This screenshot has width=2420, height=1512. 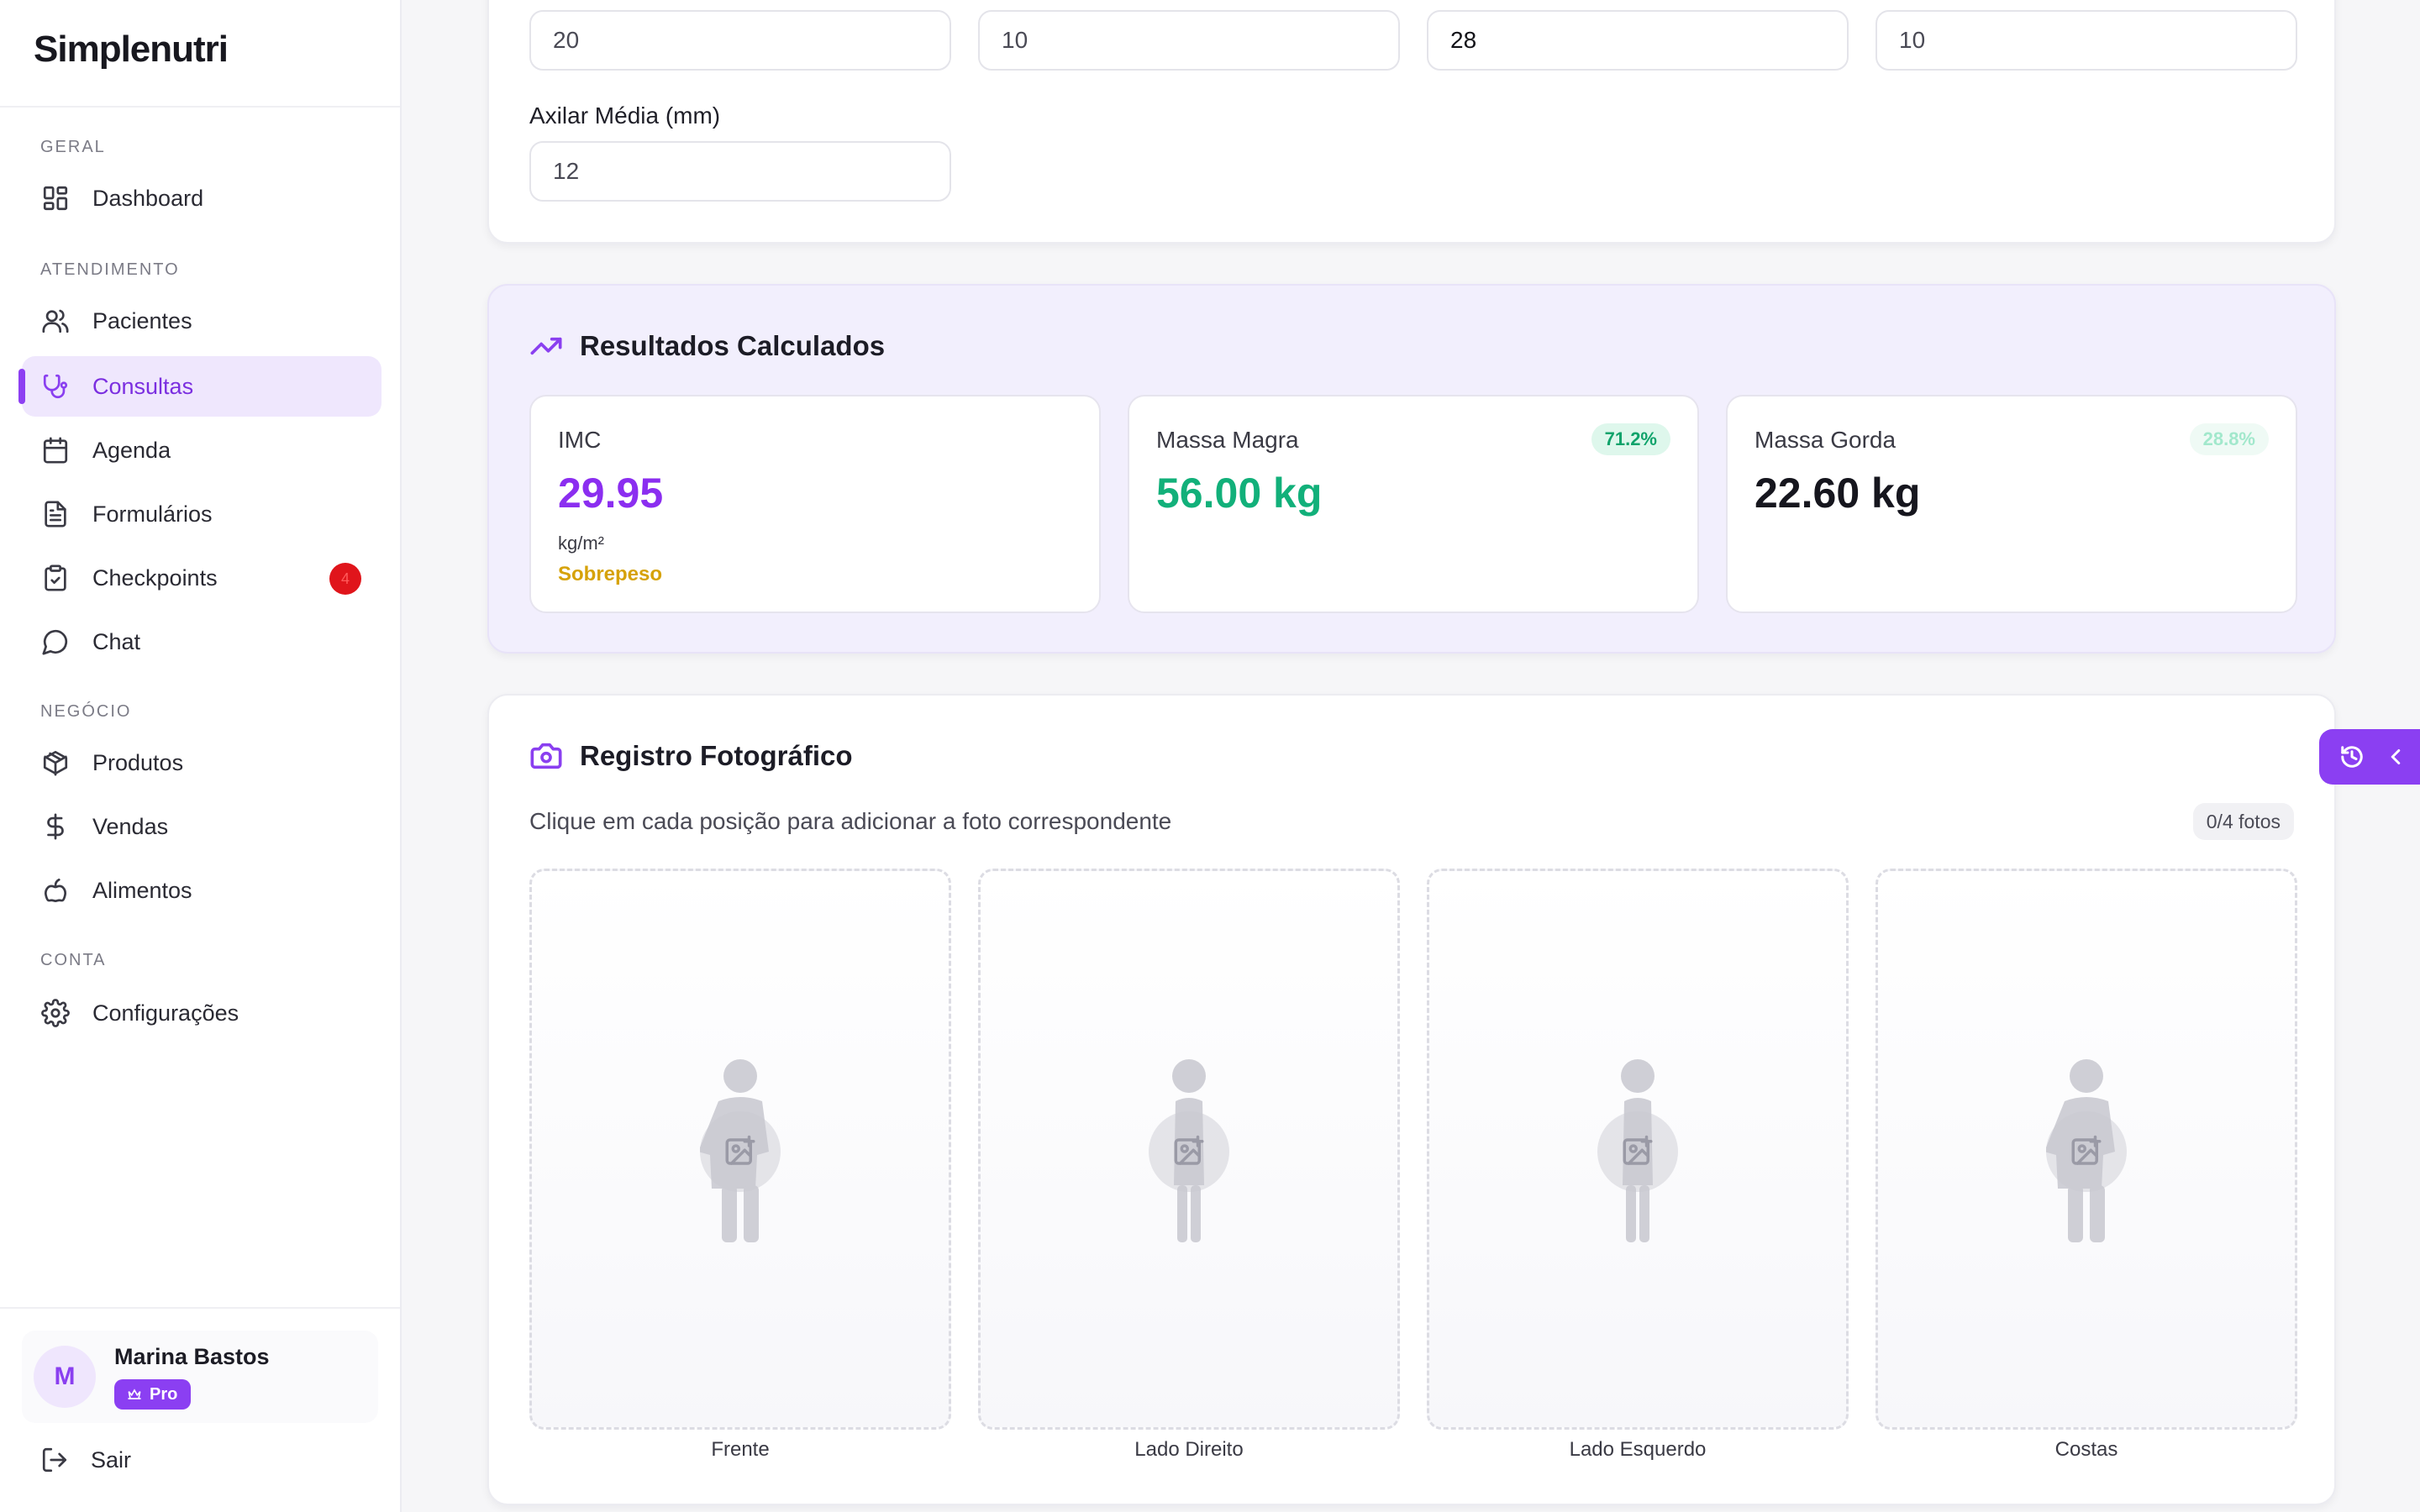 I want to click on sidebar-item-agenda: Agenda, so click(x=202, y=450).